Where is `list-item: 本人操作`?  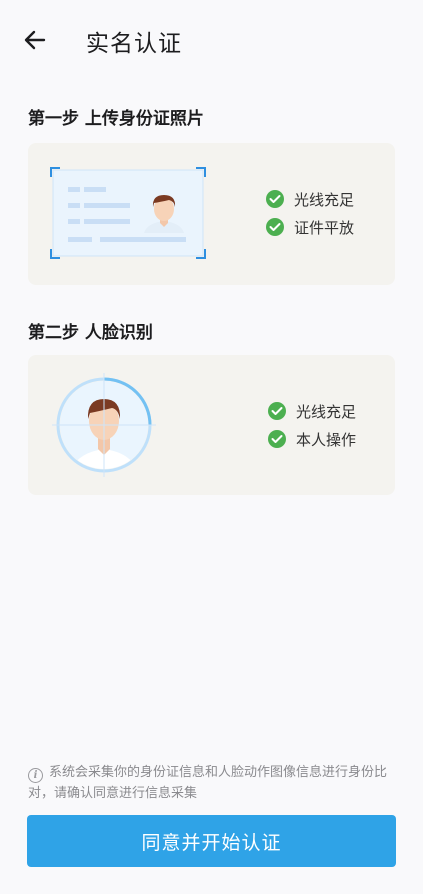
list-item: 本人操作 is located at coordinates (312, 439).